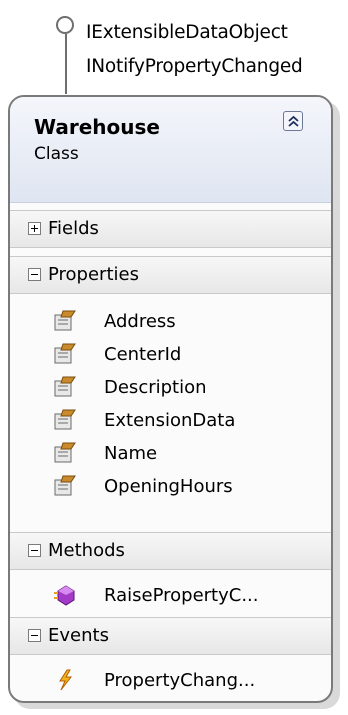 This screenshot has height=715, width=348. I want to click on class-header: Warehouse Class, so click(170, 150).